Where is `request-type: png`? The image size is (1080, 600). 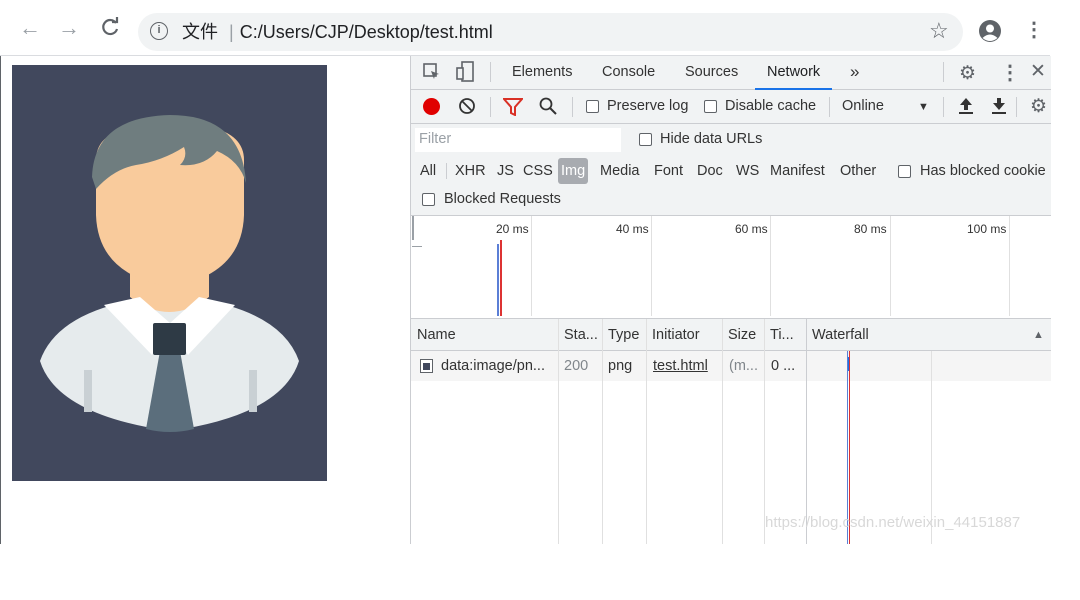 request-type: png is located at coordinates (620, 366).